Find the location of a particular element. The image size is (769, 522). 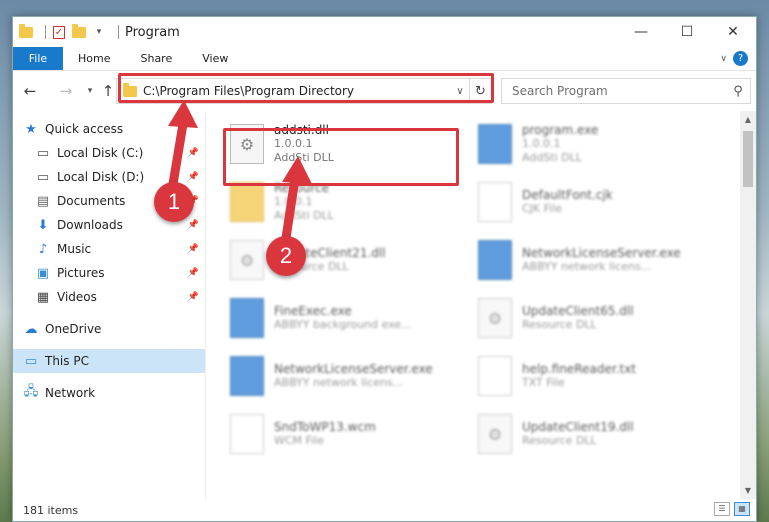

expand-ribbon-icon: ∨ is located at coordinates (723, 59).